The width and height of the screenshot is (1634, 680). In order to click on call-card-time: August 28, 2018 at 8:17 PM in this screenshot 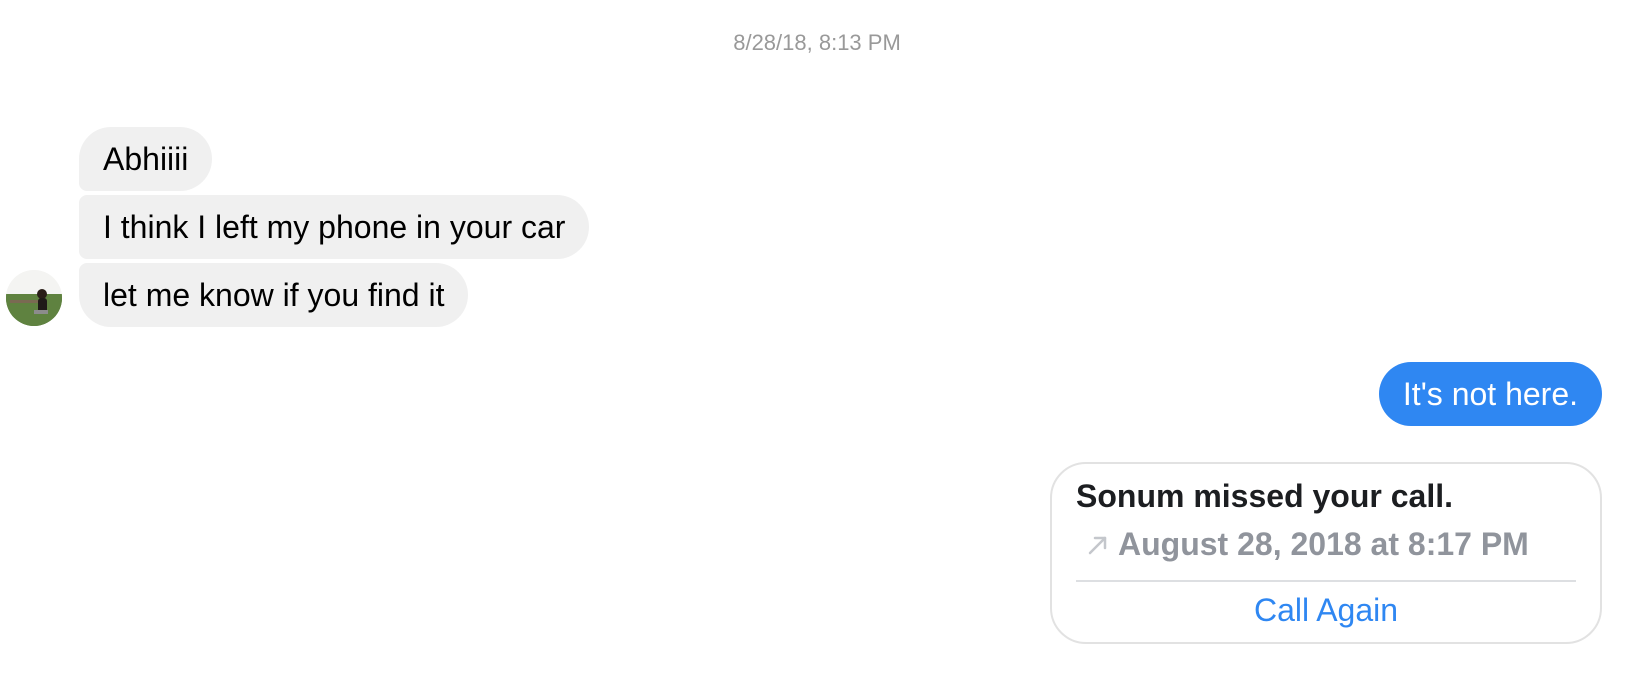, I will do `click(1323, 544)`.